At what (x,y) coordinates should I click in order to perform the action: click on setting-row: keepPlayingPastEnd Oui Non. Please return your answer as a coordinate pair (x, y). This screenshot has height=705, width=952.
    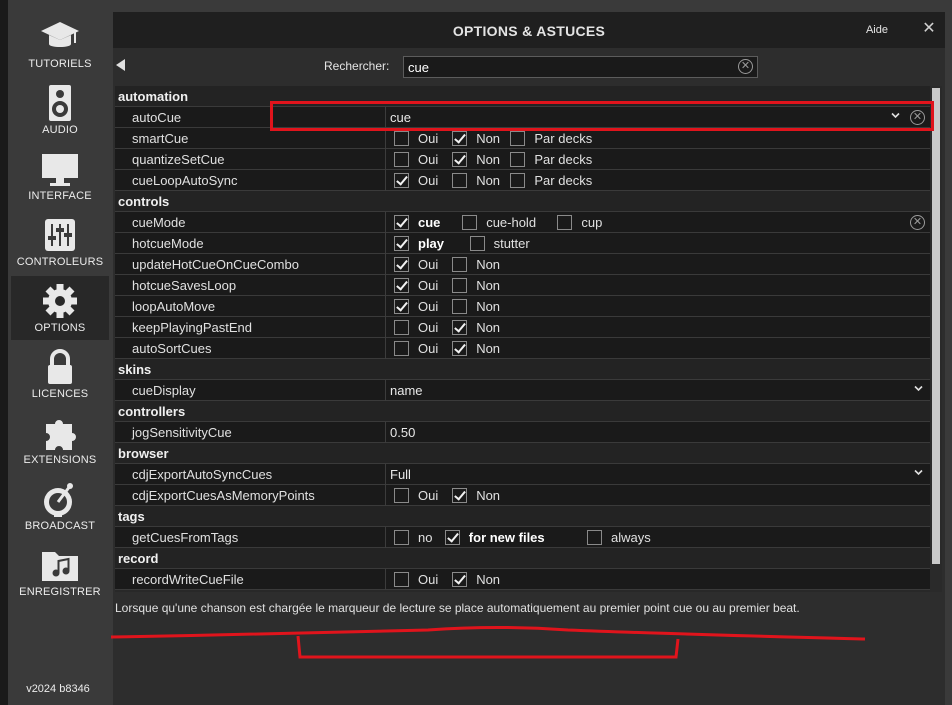
    Looking at the image, I should click on (522, 327).